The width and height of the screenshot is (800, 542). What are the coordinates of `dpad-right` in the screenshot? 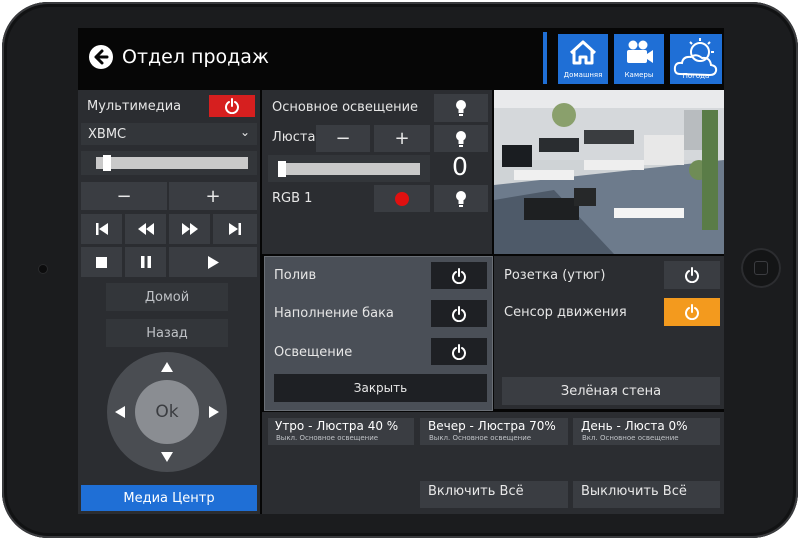 It's located at (214, 412).